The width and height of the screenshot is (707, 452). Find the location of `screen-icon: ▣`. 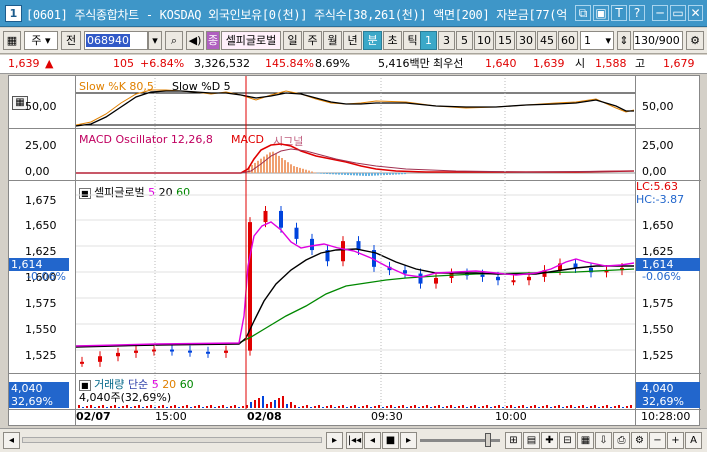

screen-icon: ▣ is located at coordinates (601, 13).